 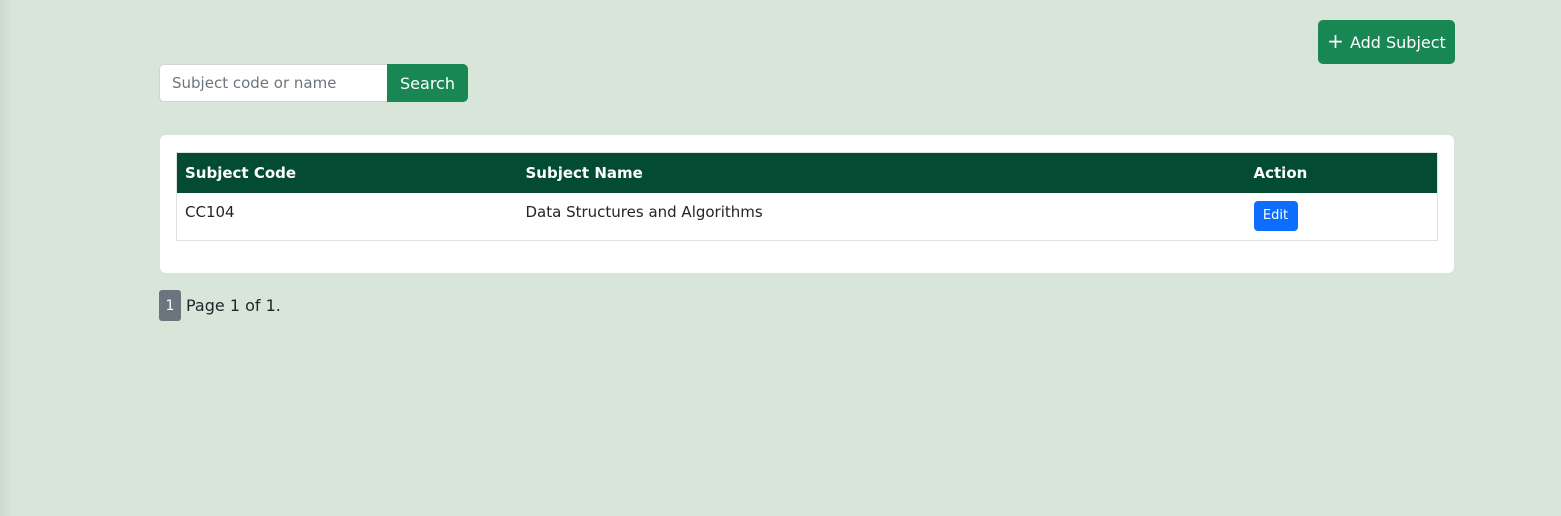 What do you see at coordinates (273, 83) in the screenshot?
I see `search-input` at bounding box center [273, 83].